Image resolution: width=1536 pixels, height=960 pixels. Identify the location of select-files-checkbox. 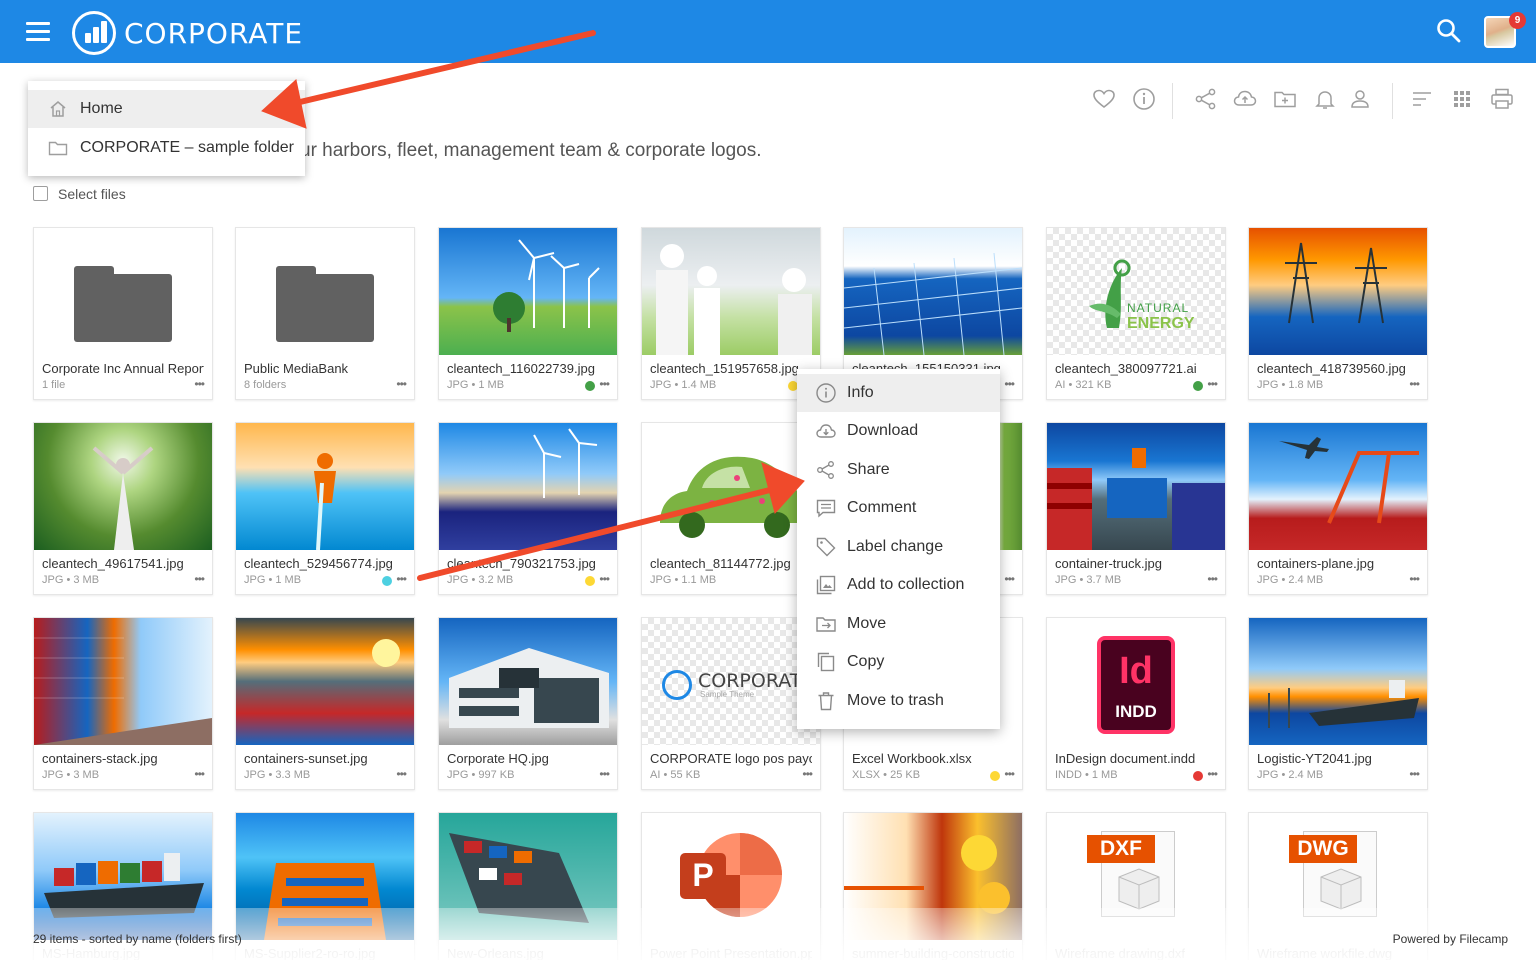
(40, 193).